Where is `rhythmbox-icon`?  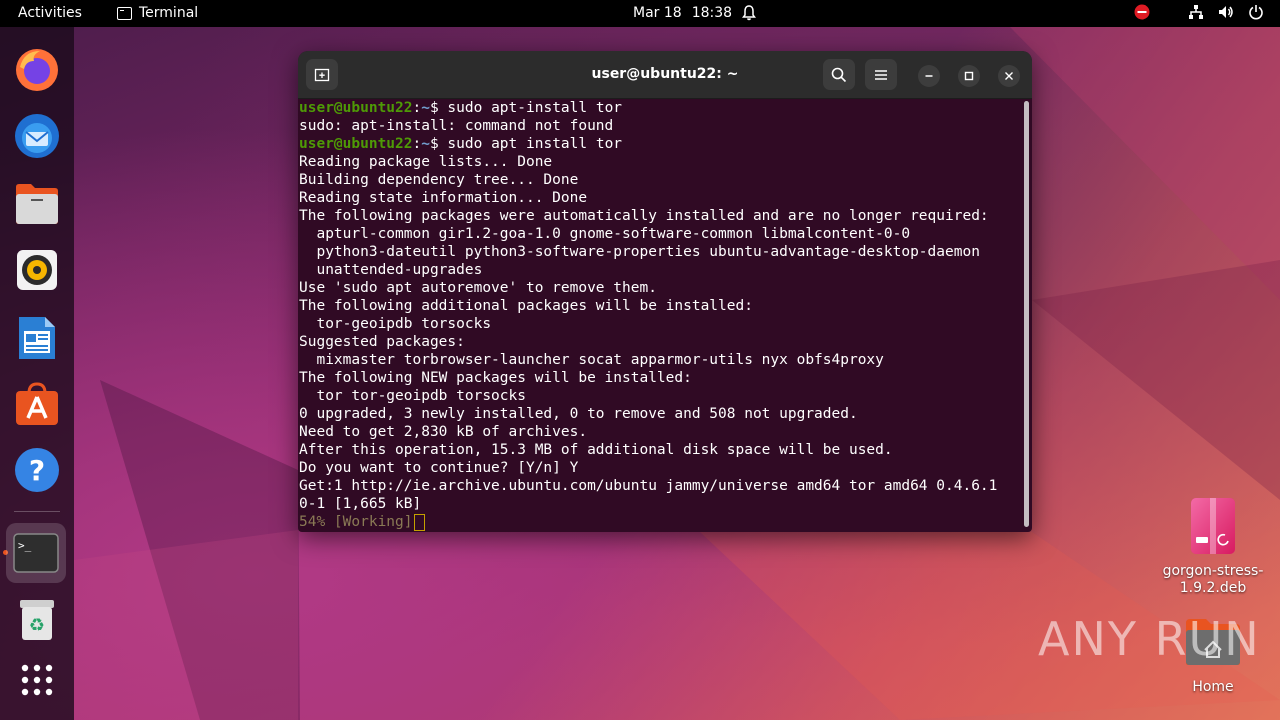
rhythmbox-icon is located at coordinates (37, 270).